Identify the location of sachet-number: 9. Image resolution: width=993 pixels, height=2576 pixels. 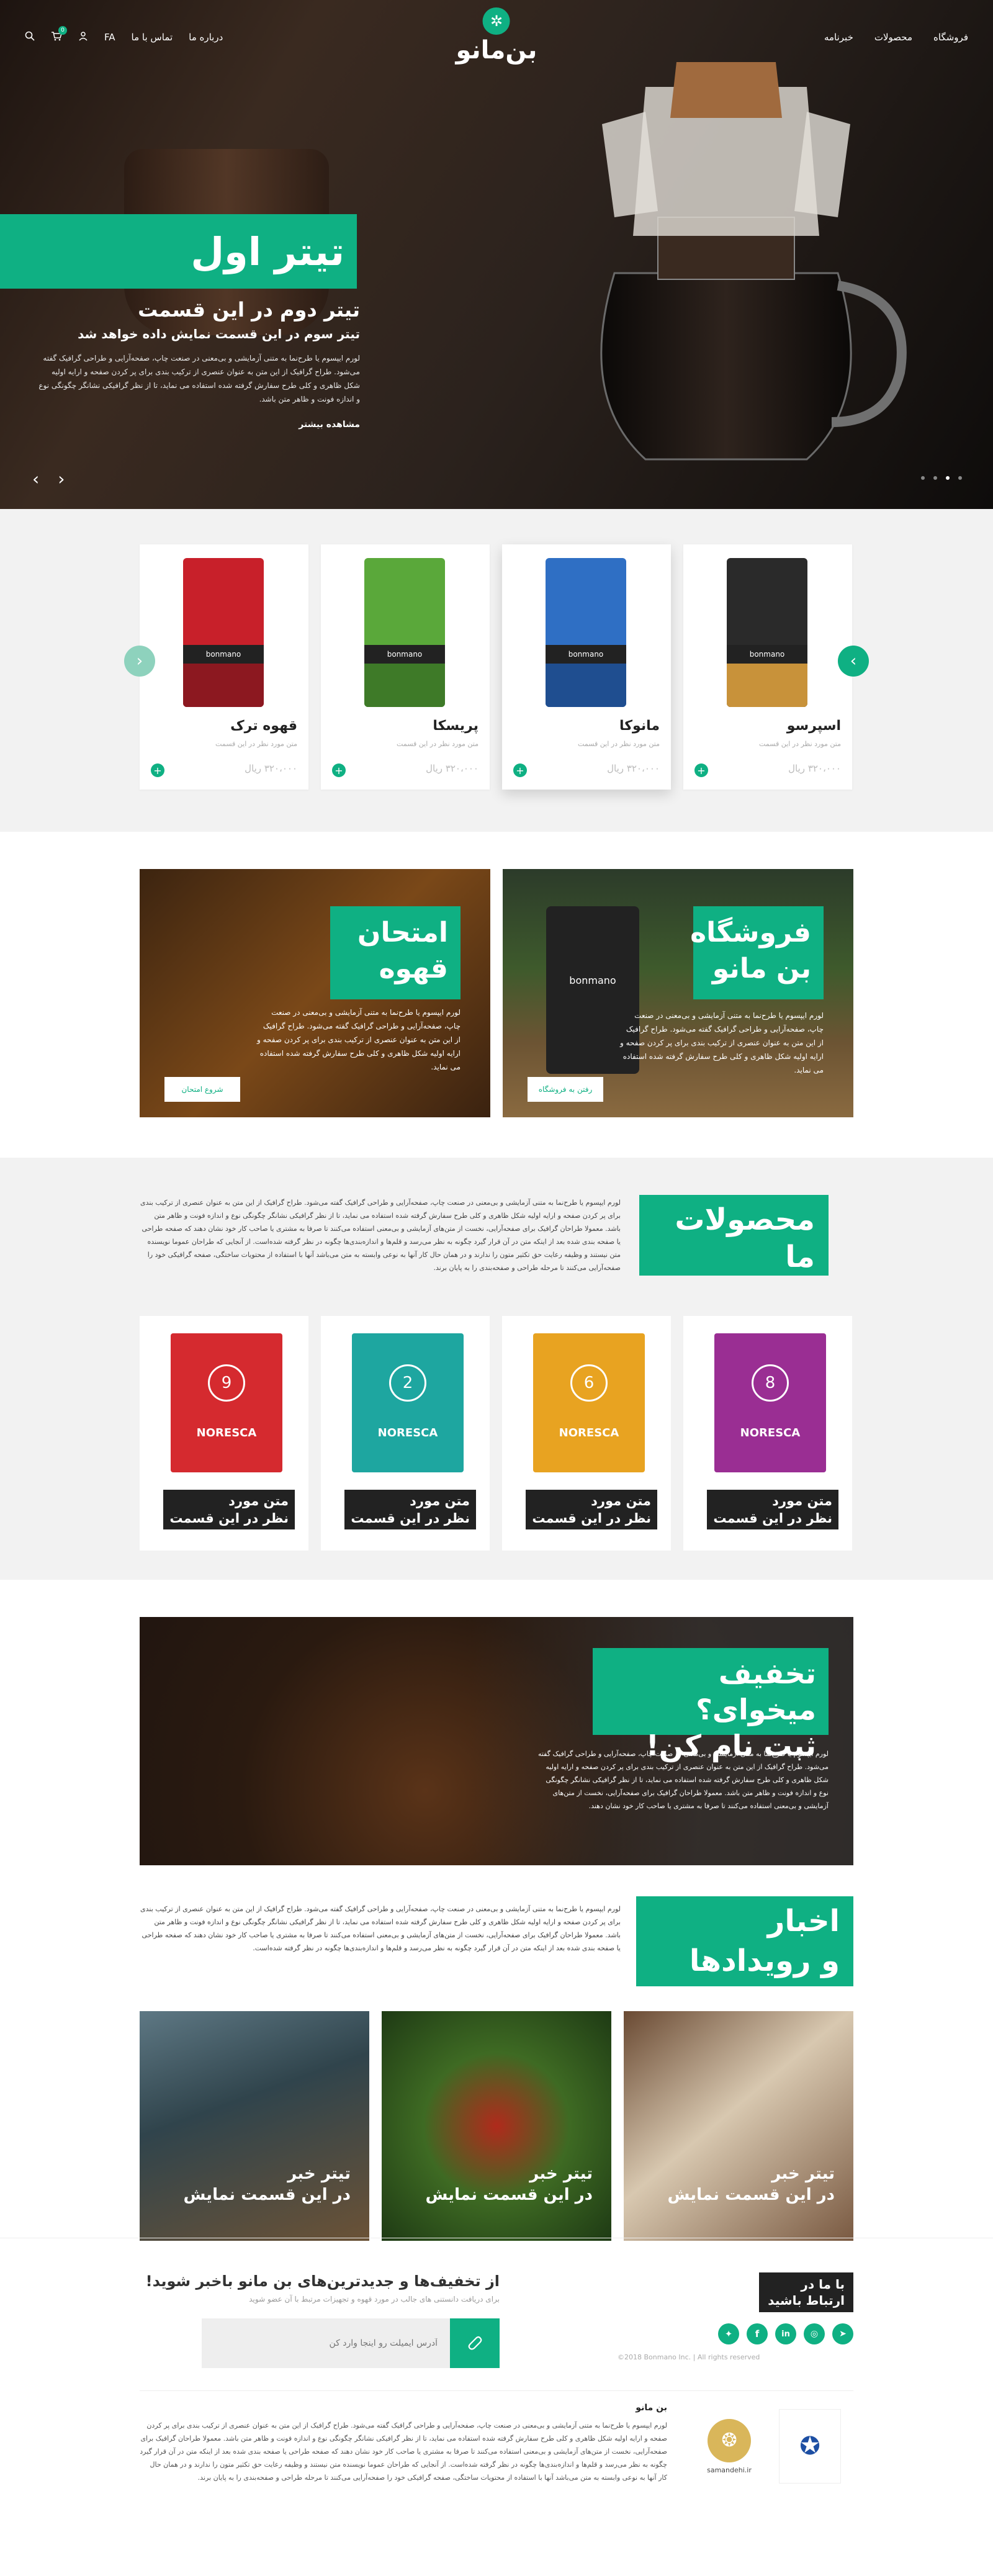
(226, 1383).